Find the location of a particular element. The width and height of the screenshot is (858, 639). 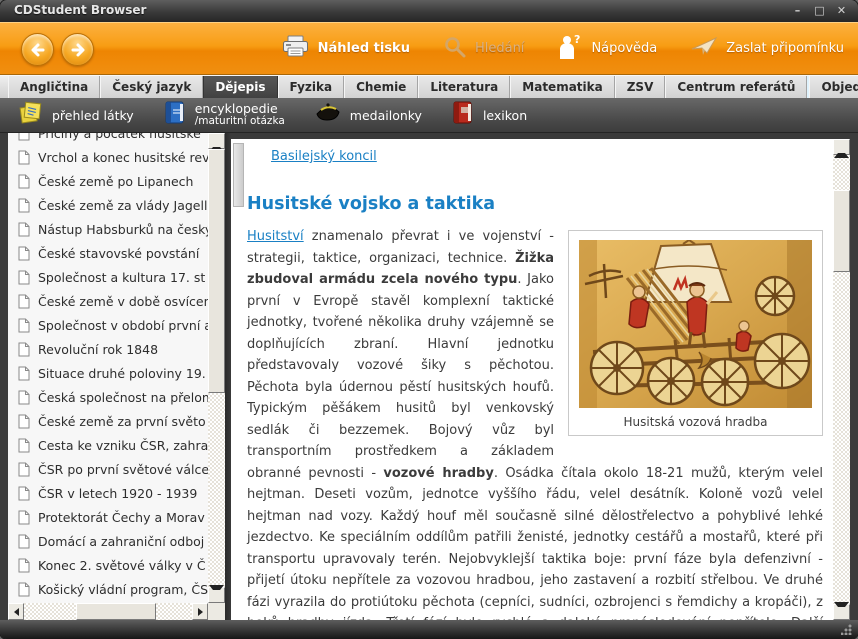

scroll-right-button is located at coordinates (200, 611).